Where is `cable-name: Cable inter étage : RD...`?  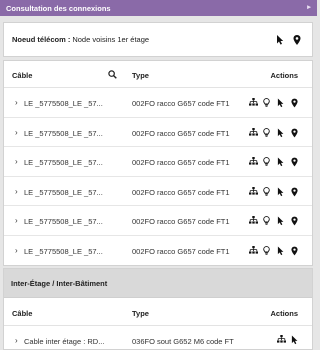 cable-name: Cable inter étage : RD... is located at coordinates (64, 341).